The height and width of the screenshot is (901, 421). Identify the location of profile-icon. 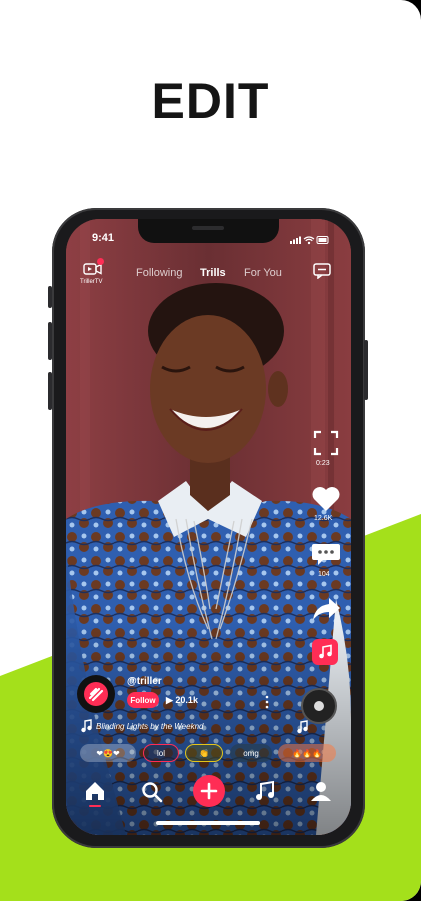
(321, 791).